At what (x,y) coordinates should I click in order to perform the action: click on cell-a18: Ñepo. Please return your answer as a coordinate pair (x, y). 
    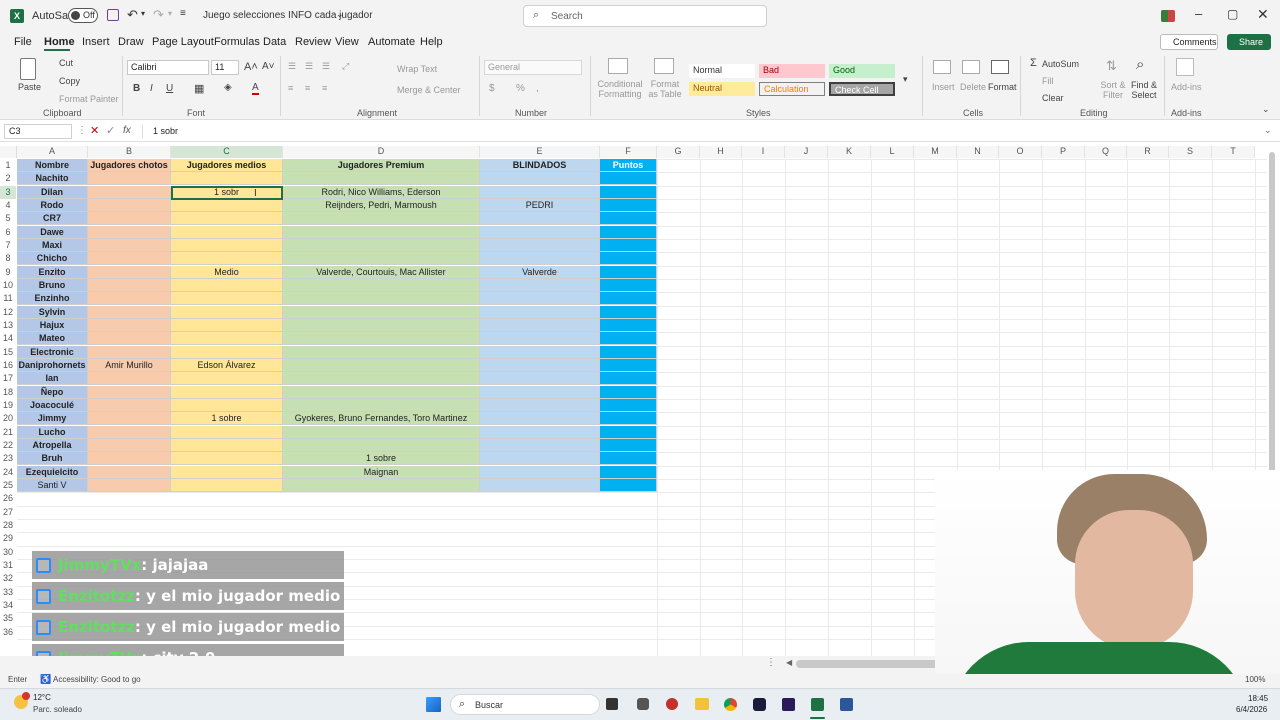
    Looking at the image, I should click on (52, 392).